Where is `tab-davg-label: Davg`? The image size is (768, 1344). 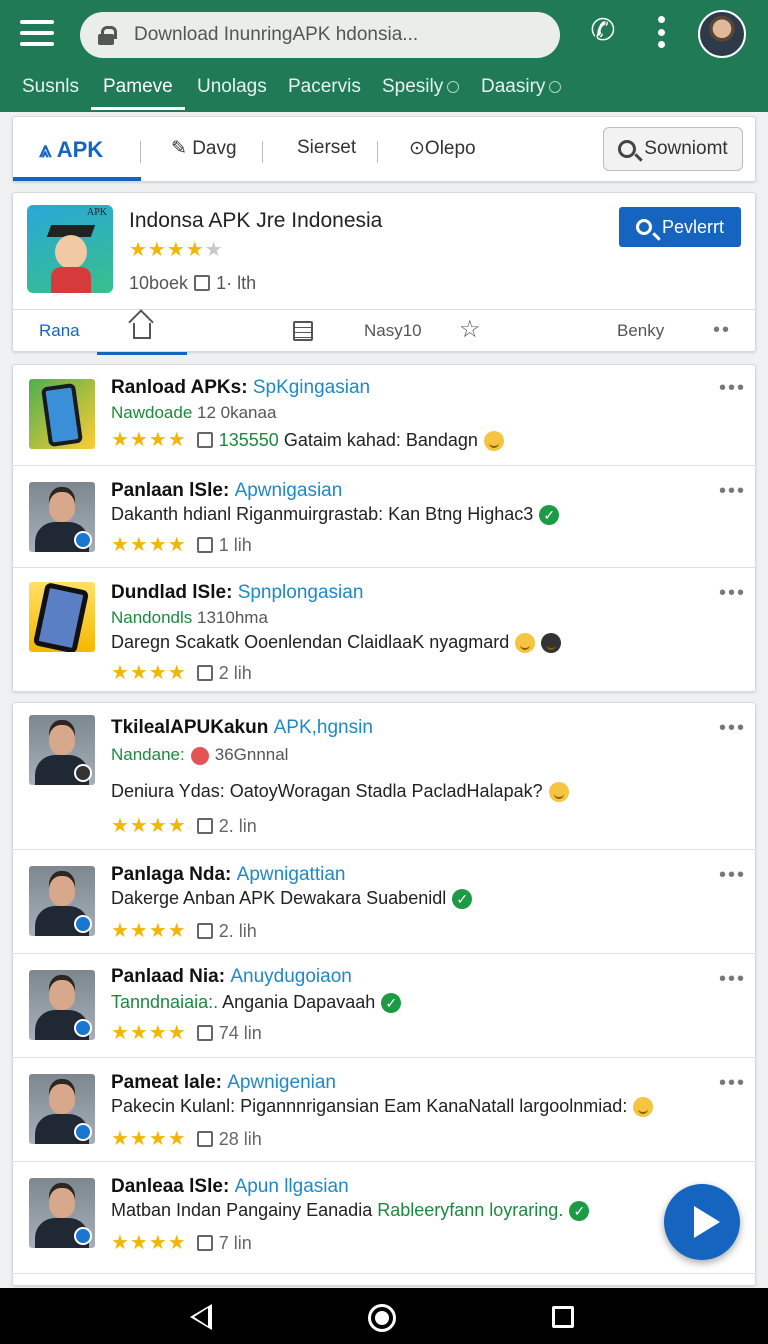
tab-davg-label: Davg is located at coordinates (214, 148).